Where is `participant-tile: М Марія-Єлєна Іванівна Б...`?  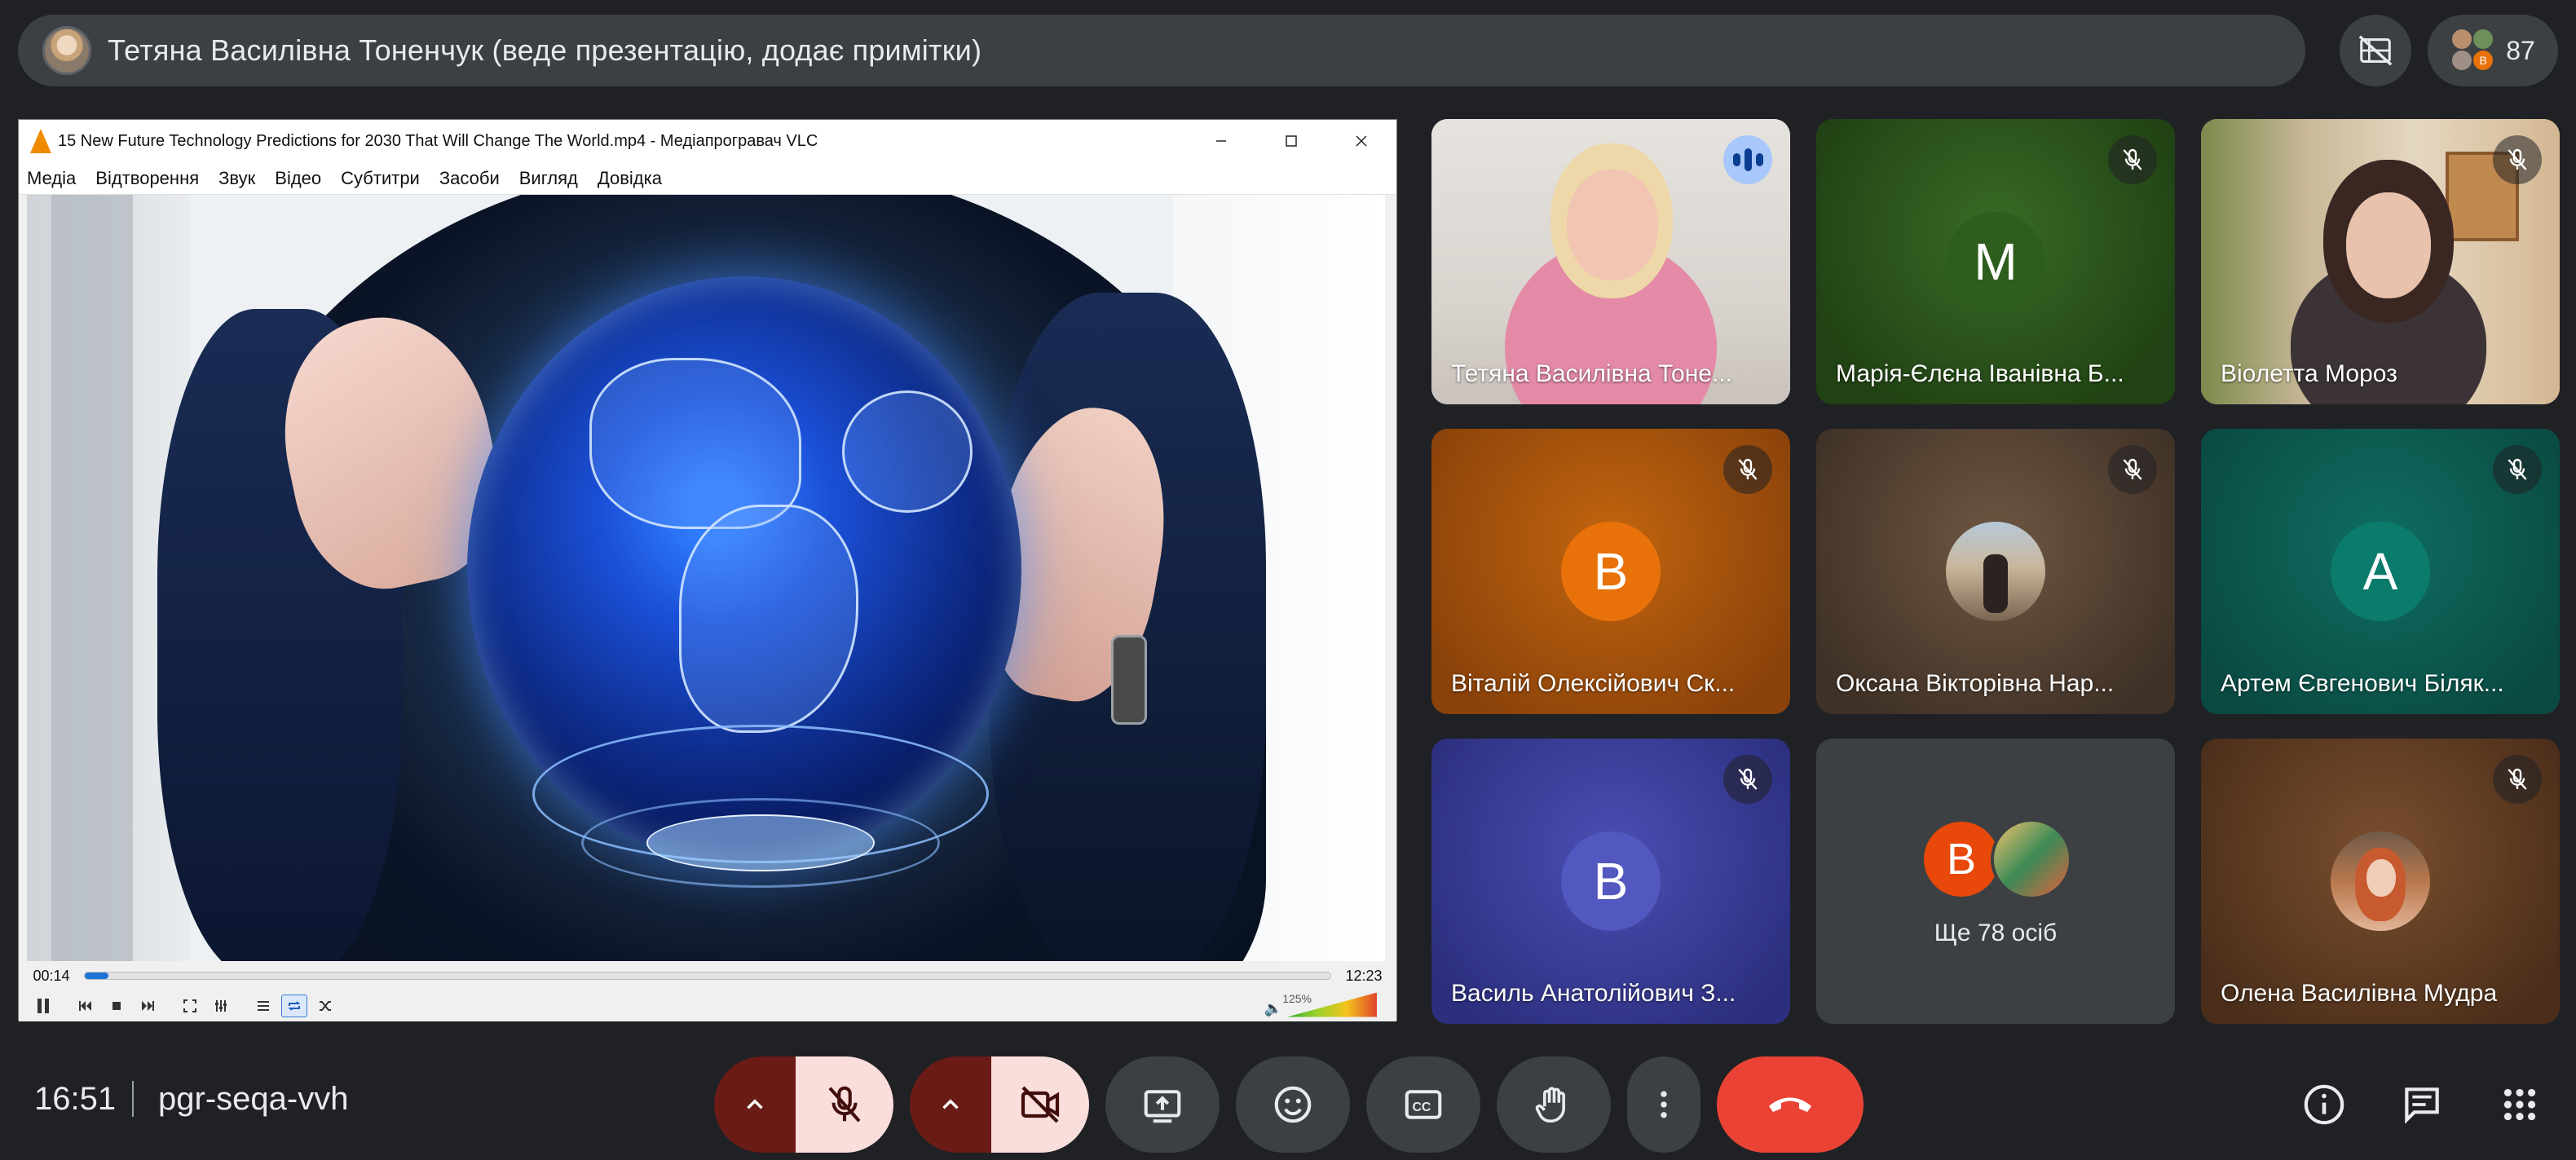
participant-tile: М Марія-Єлєна Іванівна Б... is located at coordinates (1995, 261).